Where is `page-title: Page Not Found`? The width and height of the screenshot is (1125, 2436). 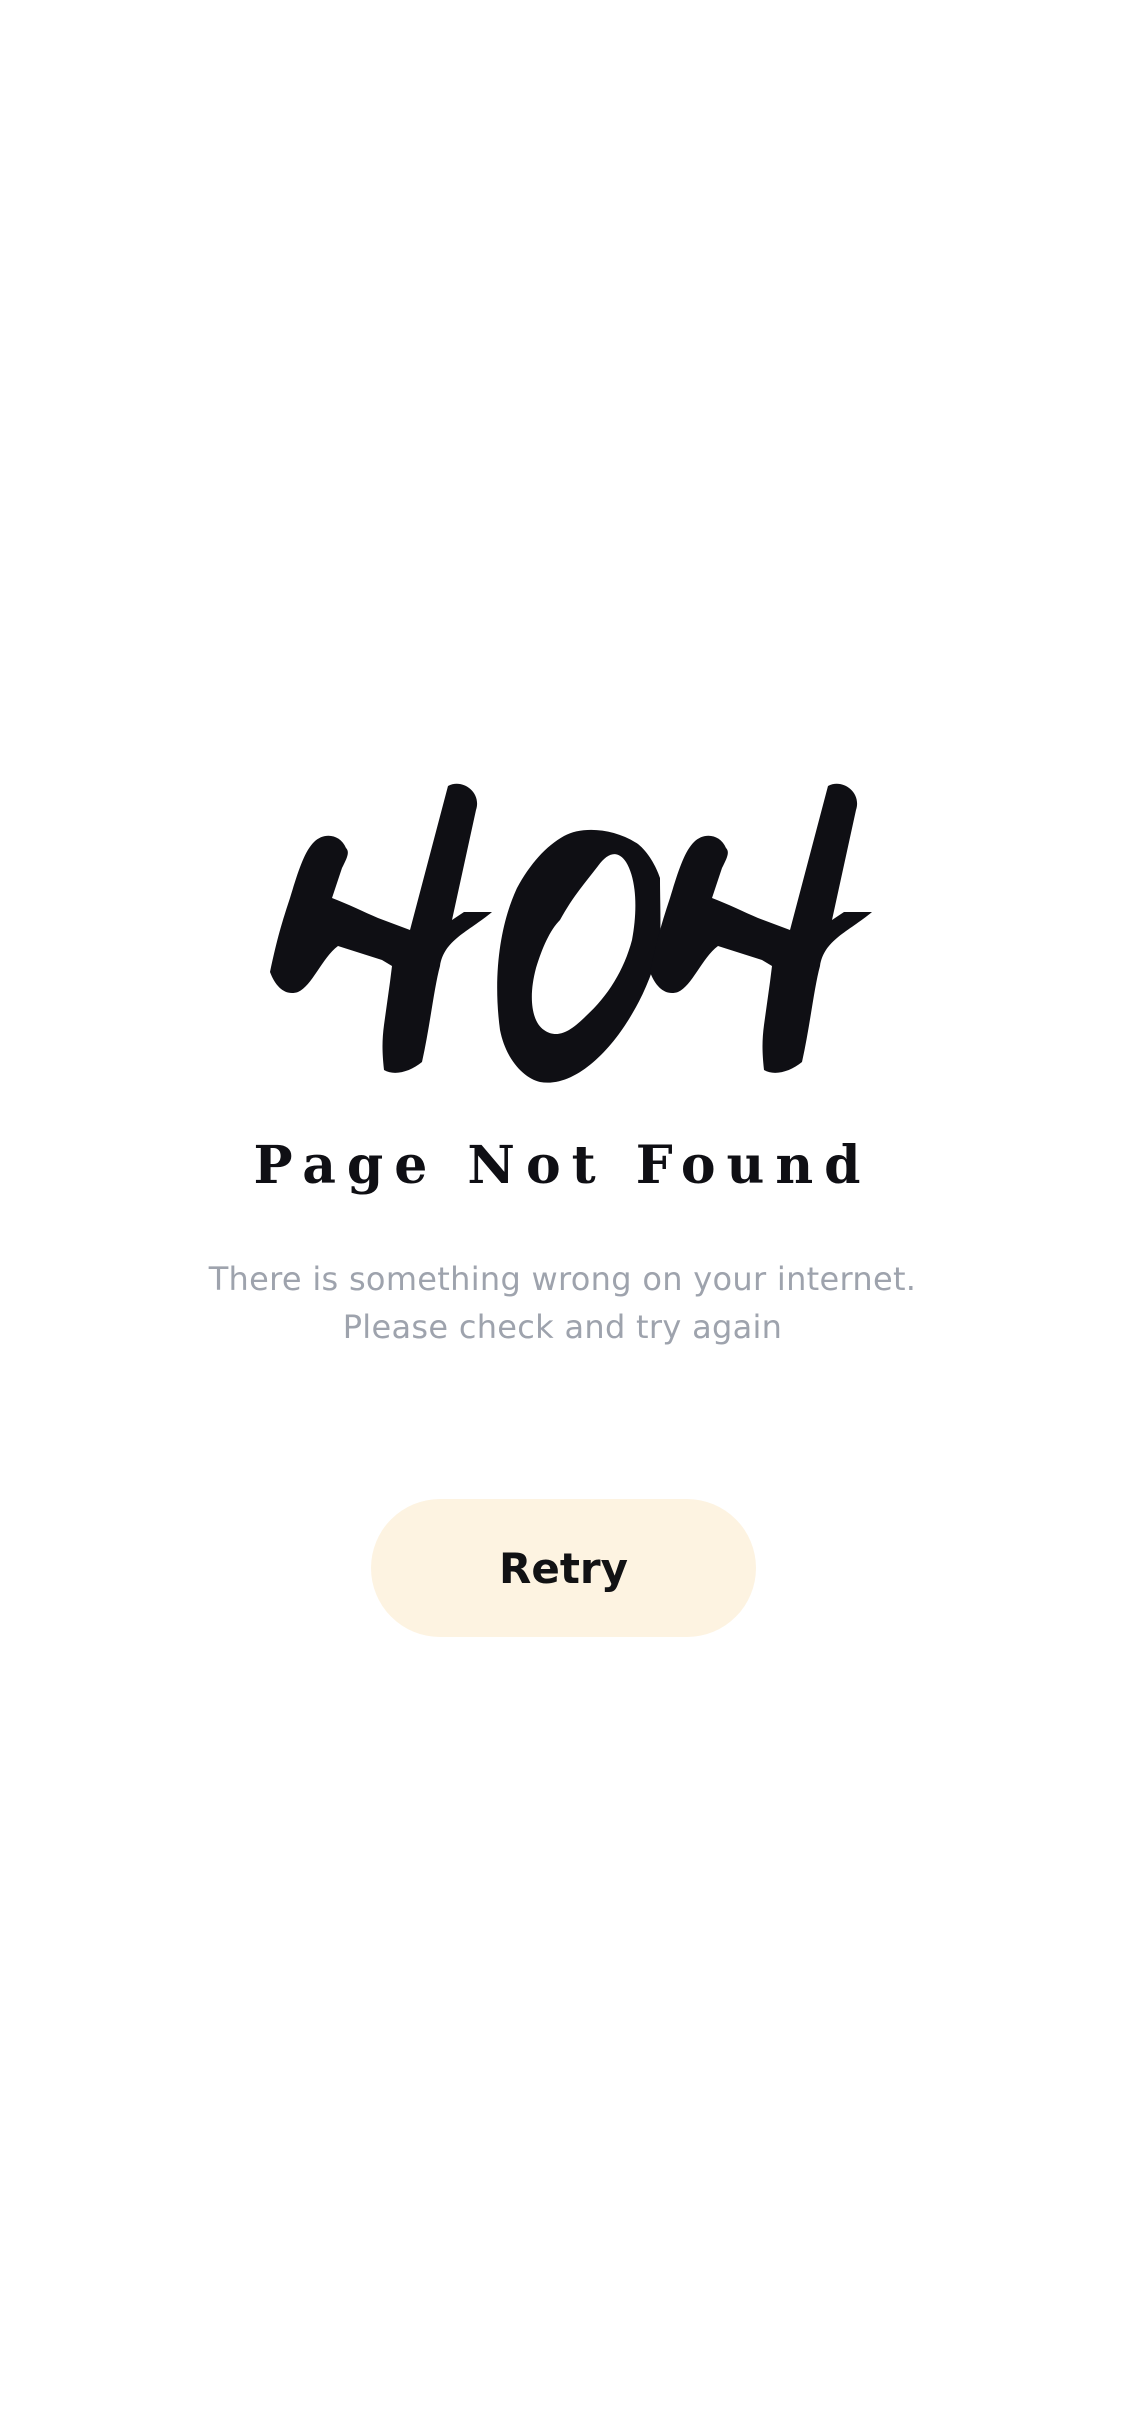
page-title: Page Not Found is located at coordinates (562, 1165).